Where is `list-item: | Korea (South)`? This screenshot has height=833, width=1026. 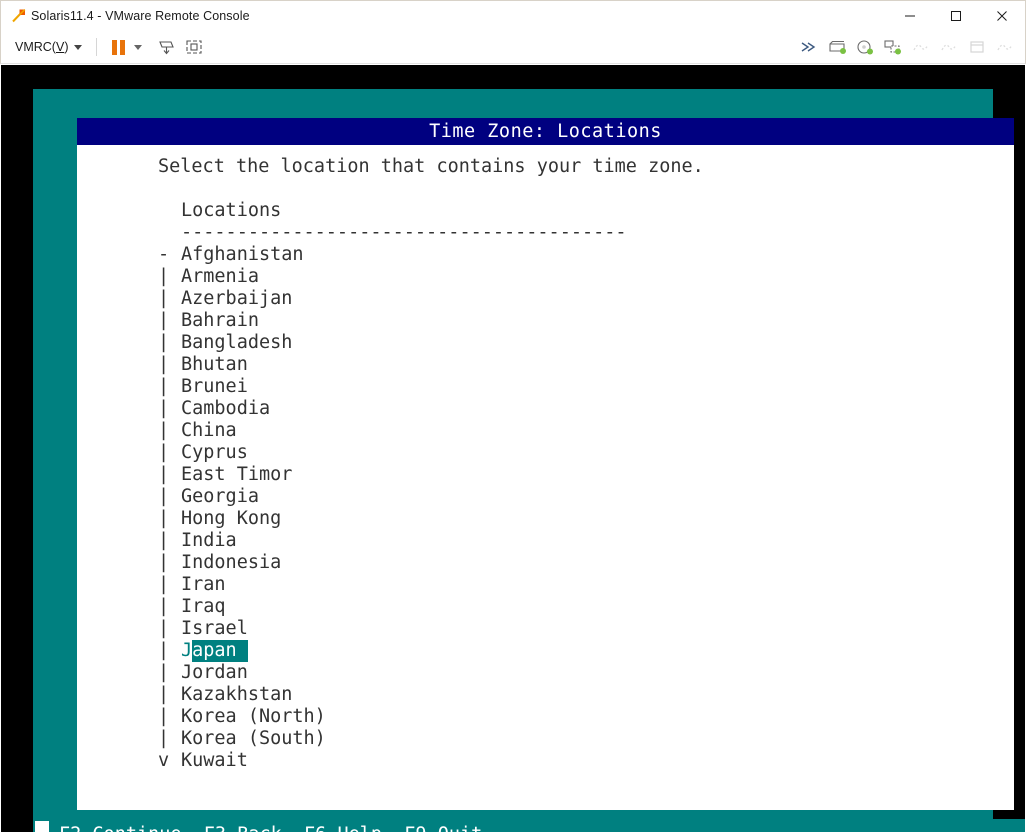
list-item: | Korea (South) is located at coordinates (242, 739).